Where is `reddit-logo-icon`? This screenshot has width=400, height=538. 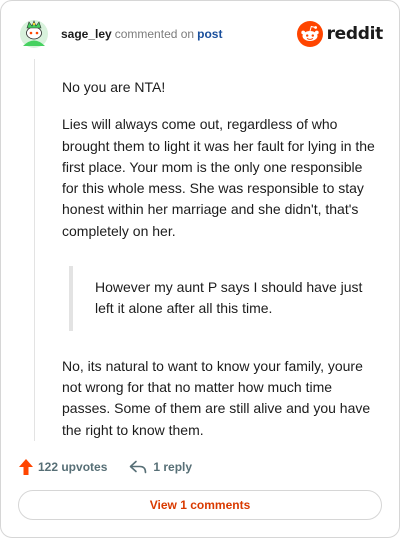
reddit-logo-icon is located at coordinates (309, 34).